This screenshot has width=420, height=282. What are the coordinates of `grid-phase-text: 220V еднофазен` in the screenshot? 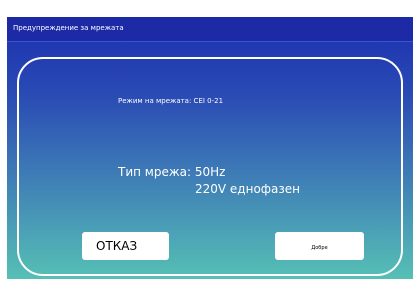 It's located at (248, 189).